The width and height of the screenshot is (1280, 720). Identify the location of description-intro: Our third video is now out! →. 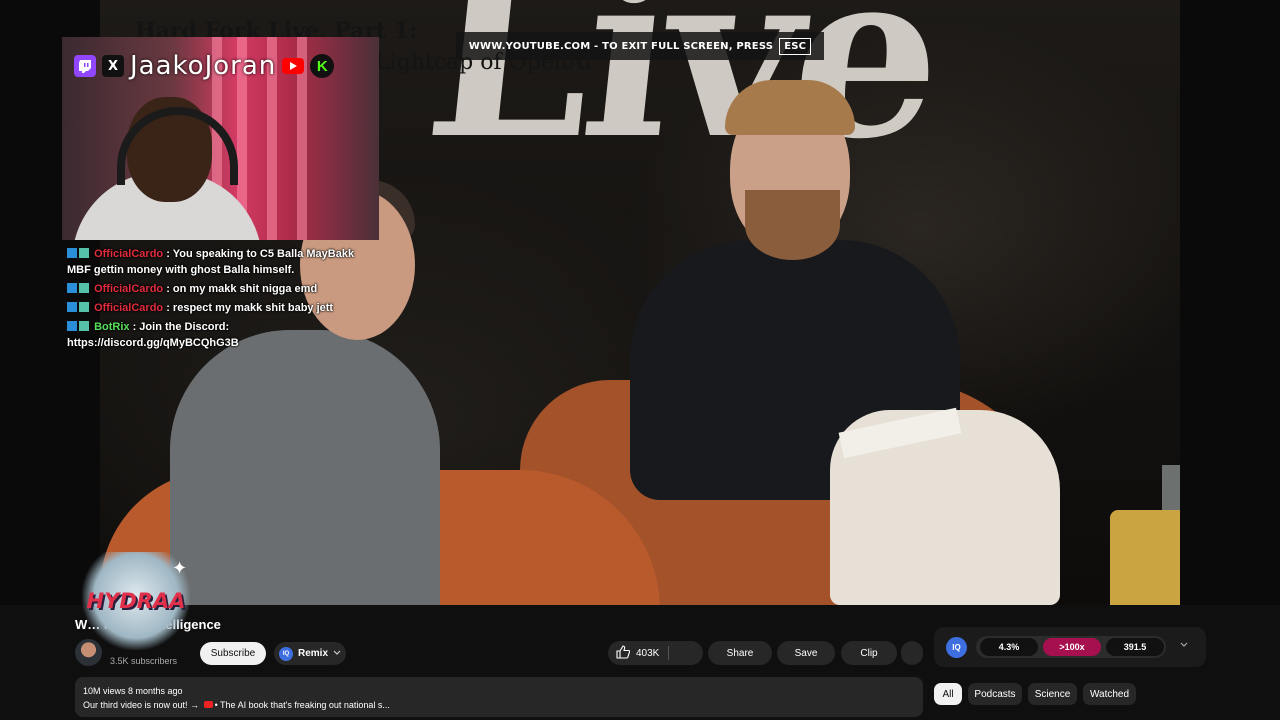
(142, 705).